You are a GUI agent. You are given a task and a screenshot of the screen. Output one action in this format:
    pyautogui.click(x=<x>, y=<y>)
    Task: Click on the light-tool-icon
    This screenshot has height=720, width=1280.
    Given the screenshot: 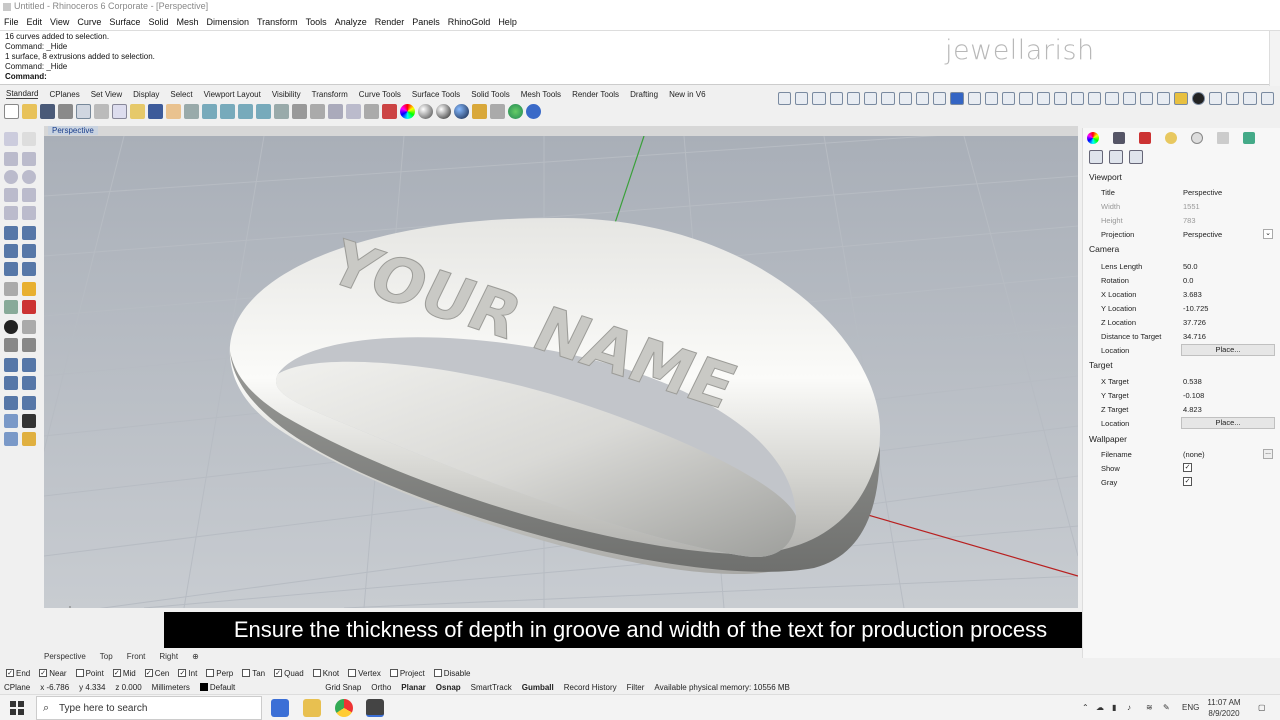 What is the action you would take?
    pyautogui.click(x=29, y=289)
    